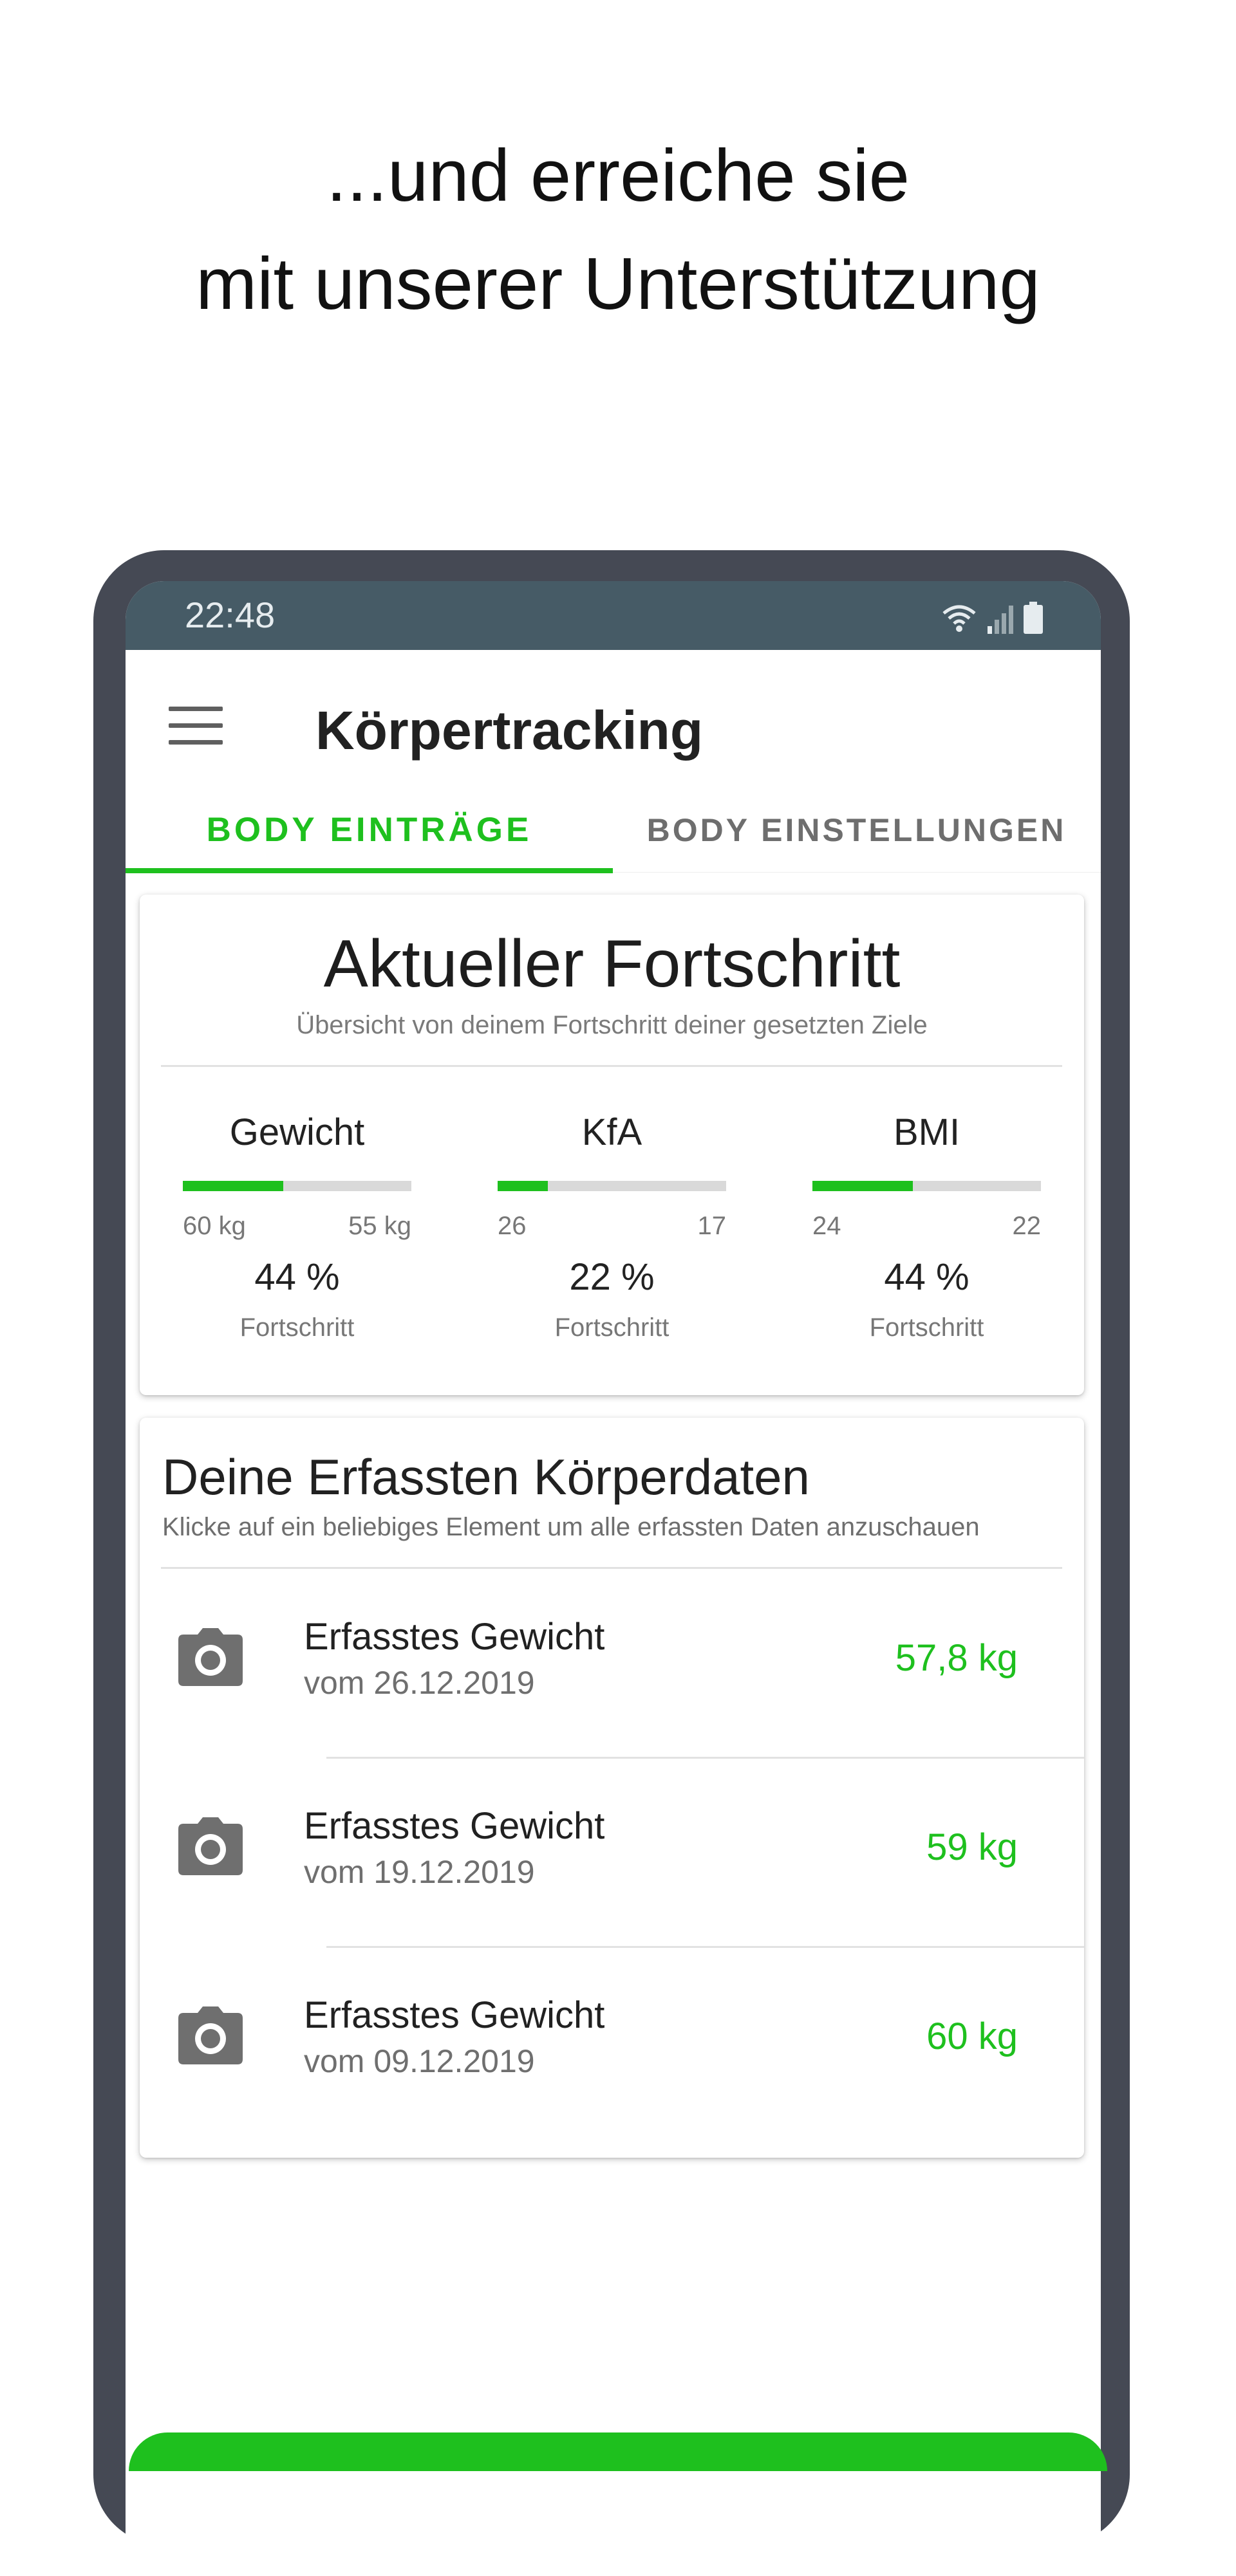 Image resolution: width=1236 pixels, height=2576 pixels. Describe the element at coordinates (712, 1226) in the screenshot. I see `metric-goal-value: 17` at that location.